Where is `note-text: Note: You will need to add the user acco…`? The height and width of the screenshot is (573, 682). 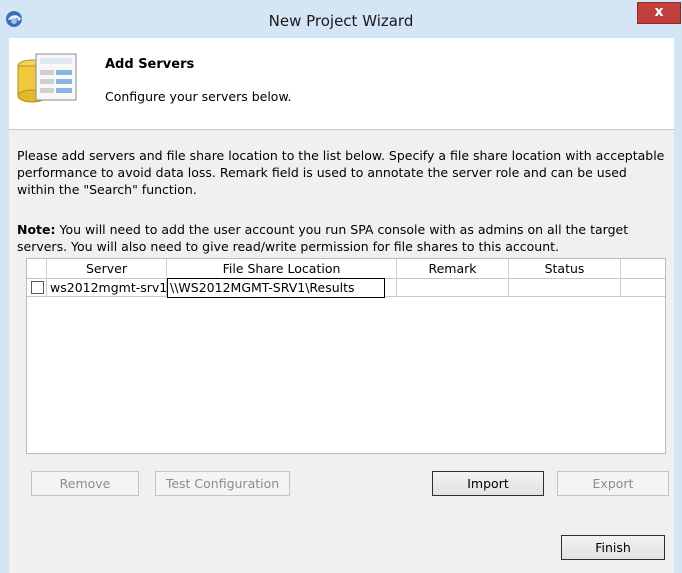 note-text: Note: You will need to add the user acco… is located at coordinates (342, 238).